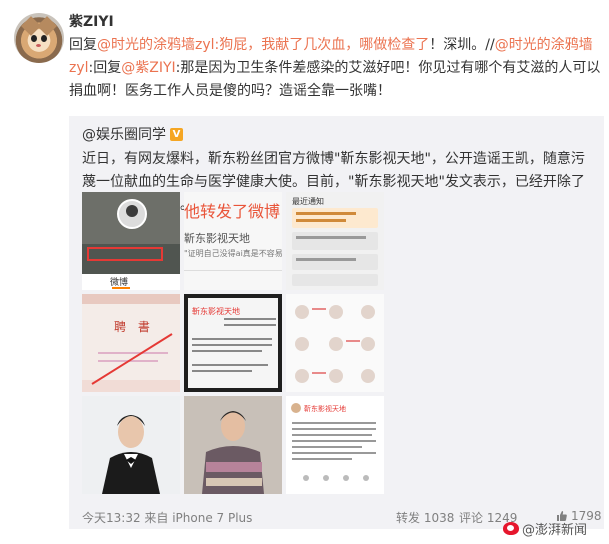 Image resolution: width=609 pixels, height=544 pixels. What do you see at coordinates (124, 134) in the screenshot?
I see `repost-source-link: @娱乐圈同学` at bounding box center [124, 134].